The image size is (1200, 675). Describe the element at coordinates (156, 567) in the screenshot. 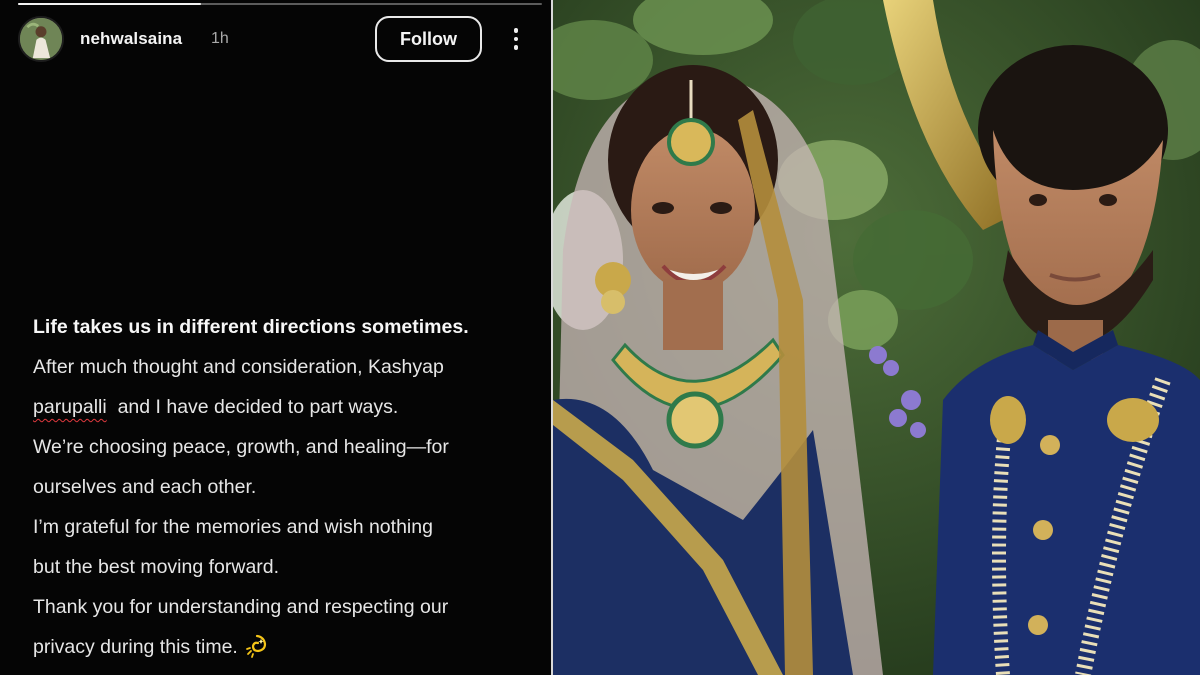

I see `story-line: but the best moving forward.` at that location.